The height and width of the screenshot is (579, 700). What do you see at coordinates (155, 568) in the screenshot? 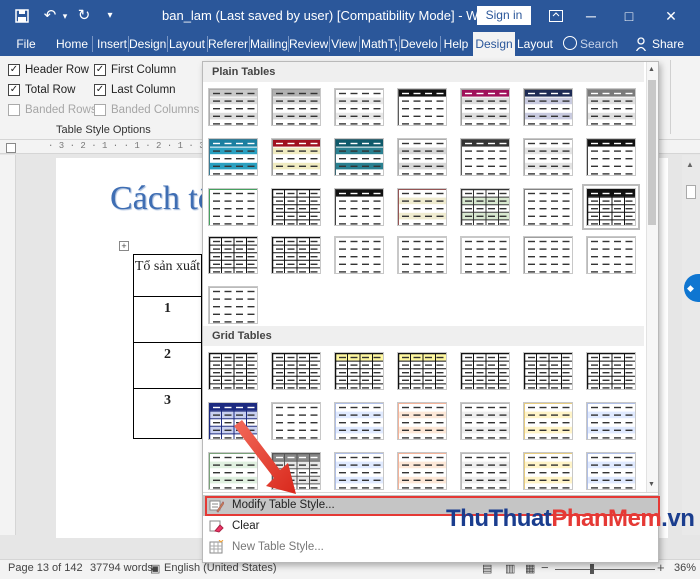
I see `proofing-icon: ▣` at bounding box center [155, 568].